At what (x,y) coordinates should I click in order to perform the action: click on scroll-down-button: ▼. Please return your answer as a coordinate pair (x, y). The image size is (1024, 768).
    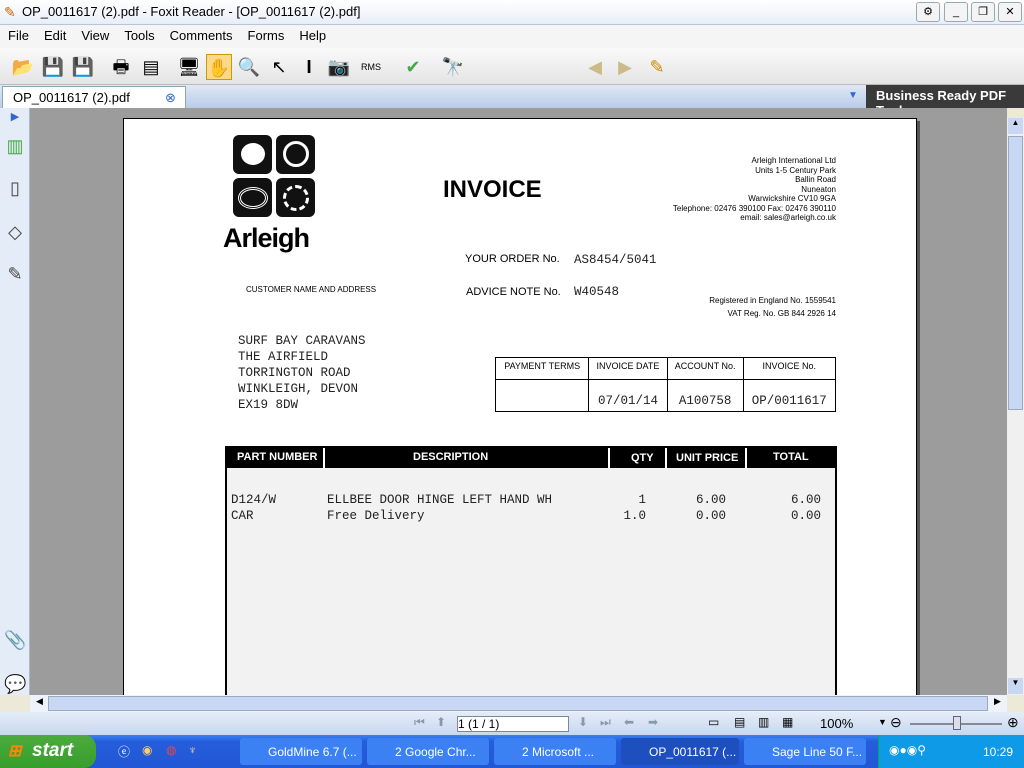
    Looking at the image, I should click on (1015, 686).